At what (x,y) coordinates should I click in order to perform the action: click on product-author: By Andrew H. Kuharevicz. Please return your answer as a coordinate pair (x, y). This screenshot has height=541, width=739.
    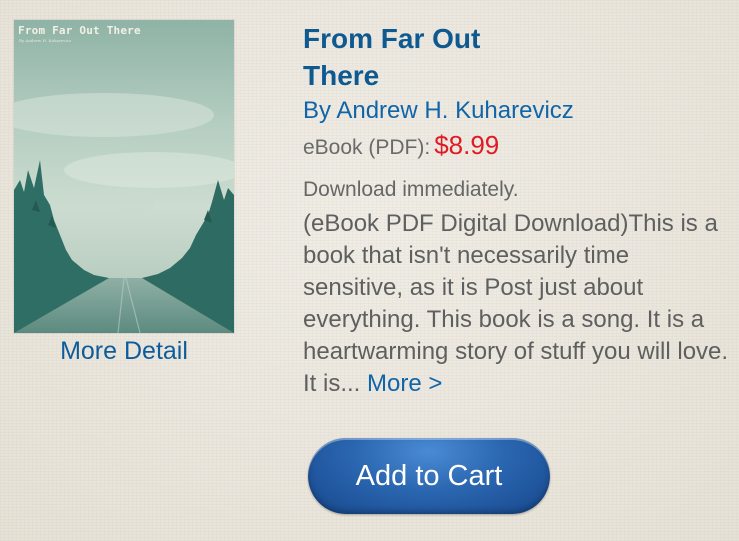
    Looking at the image, I should click on (438, 110).